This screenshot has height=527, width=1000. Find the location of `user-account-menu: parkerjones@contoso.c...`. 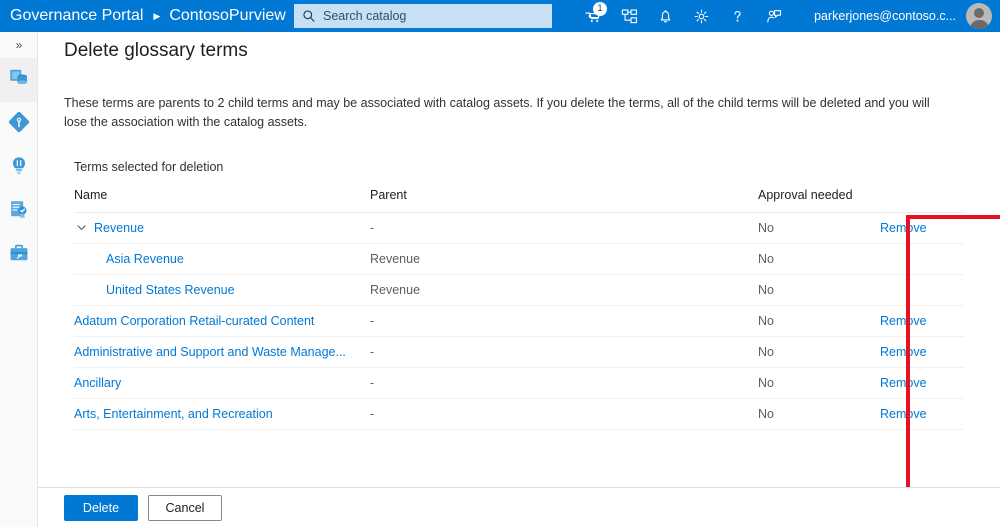

user-account-menu: parkerjones@contoso.c... is located at coordinates (903, 16).